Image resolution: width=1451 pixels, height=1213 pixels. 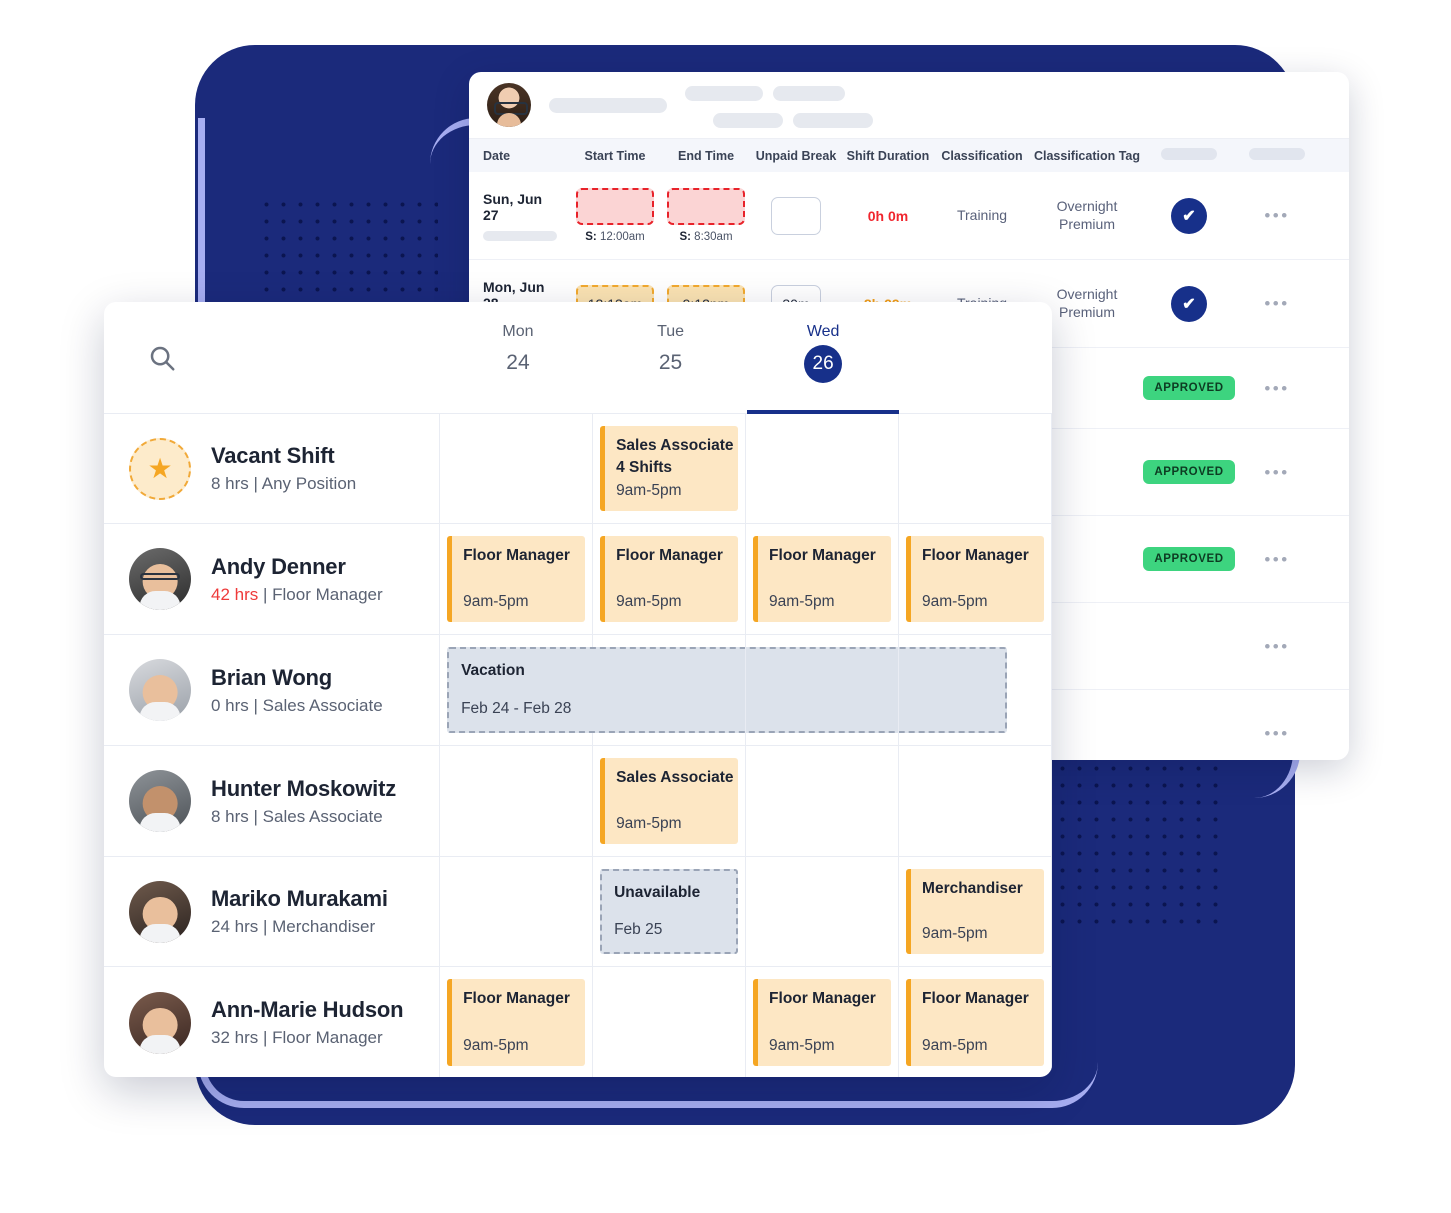 I want to click on day-number: 24, so click(x=518, y=362).